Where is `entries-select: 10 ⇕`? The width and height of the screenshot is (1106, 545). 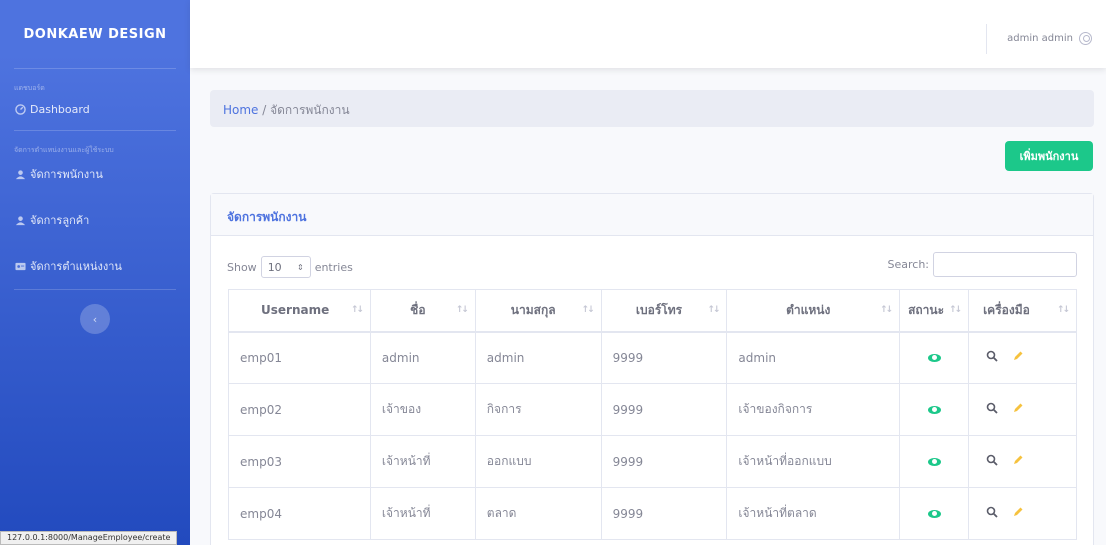
entries-select: 10 ⇕ is located at coordinates (285, 267).